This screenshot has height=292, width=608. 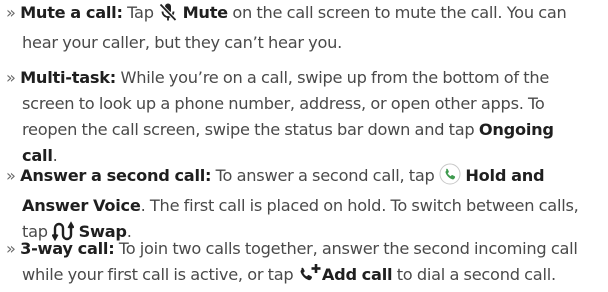 What do you see at coordinates (160, 274) in the screenshot?
I see `text: while your first call is active, or tap` at bounding box center [160, 274].